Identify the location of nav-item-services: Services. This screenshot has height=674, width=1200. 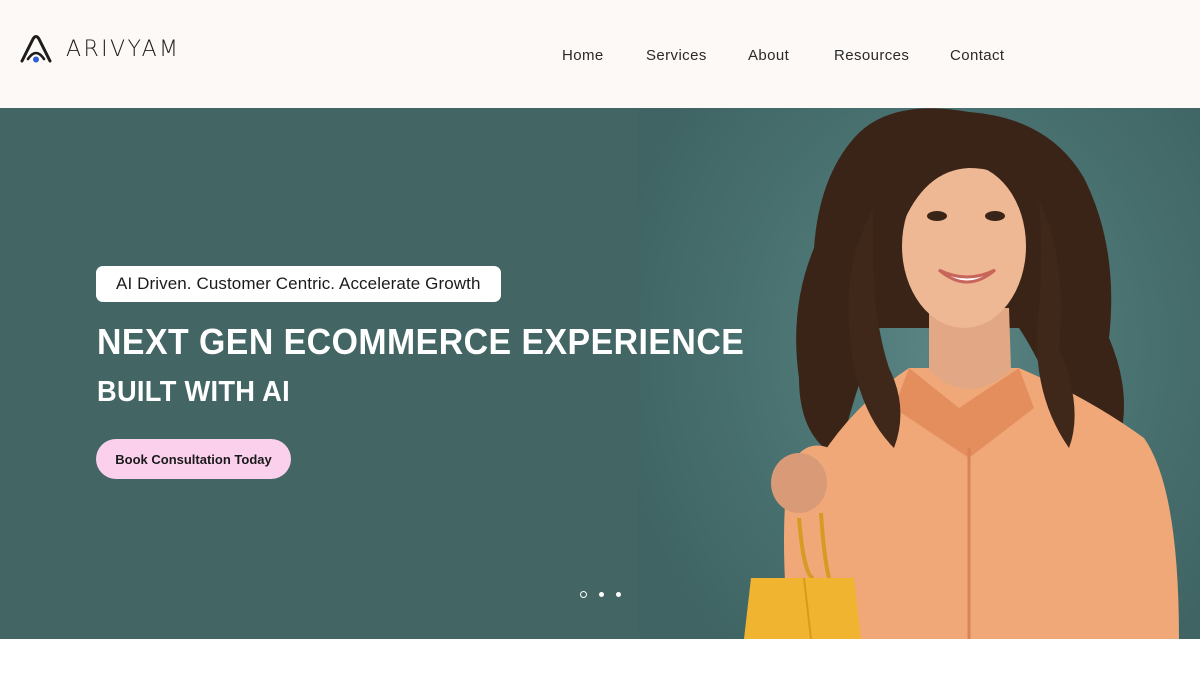
(676, 55).